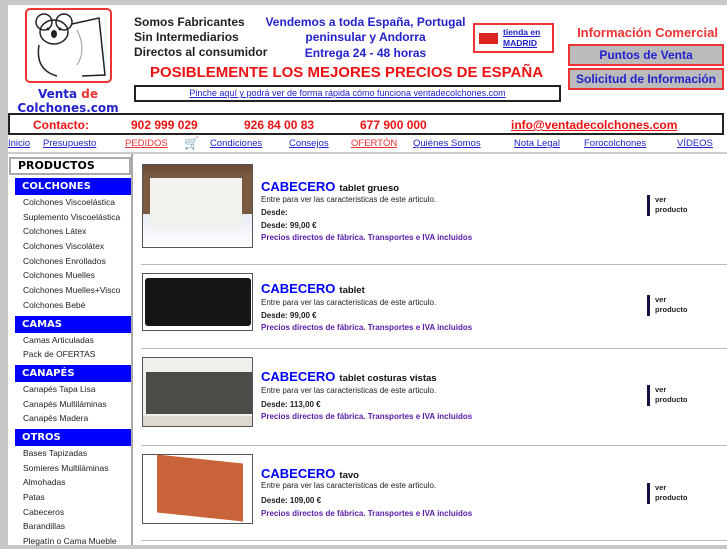 This screenshot has height=549, width=727. I want to click on slogan: Sin Intermediarios, so click(186, 37).